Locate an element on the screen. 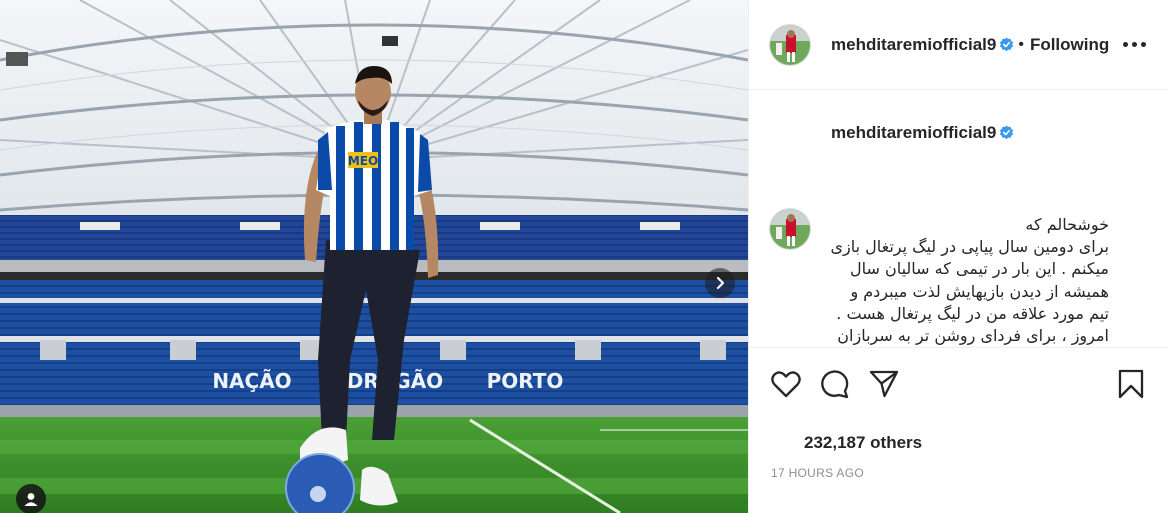 The image size is (1168, 513). like-button is located at coordinates (786, 384).